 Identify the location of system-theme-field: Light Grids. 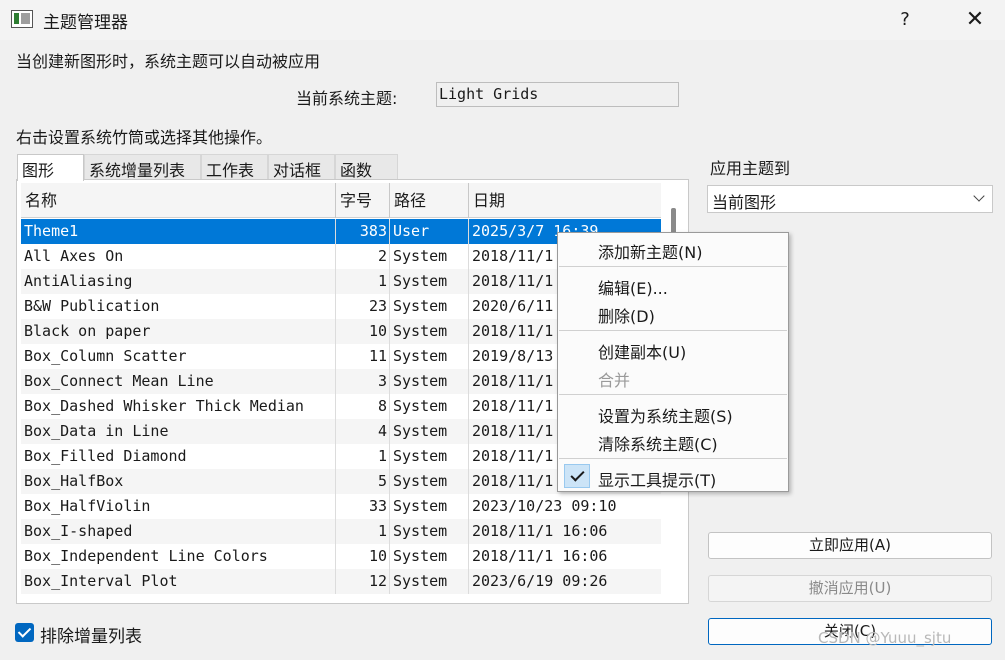
(557, 94).